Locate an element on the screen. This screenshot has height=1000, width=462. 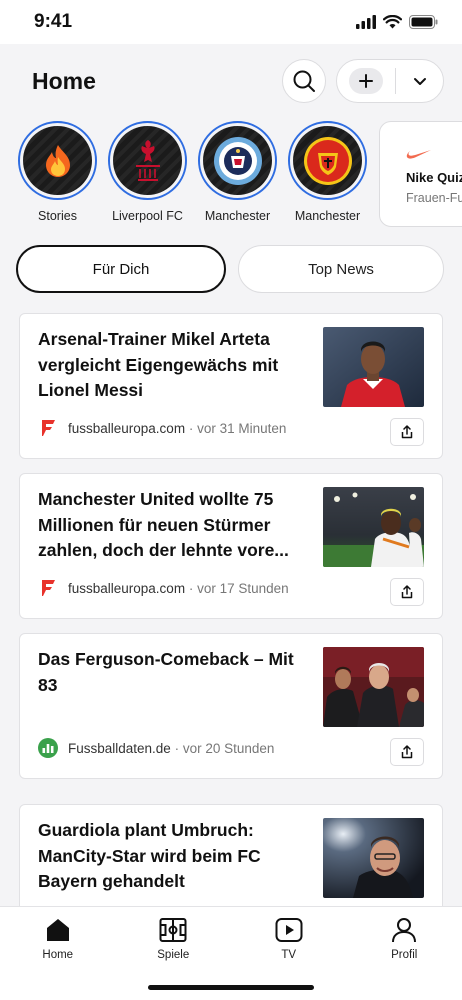
status-time: 9:41 is located at coordinates (53, 21).